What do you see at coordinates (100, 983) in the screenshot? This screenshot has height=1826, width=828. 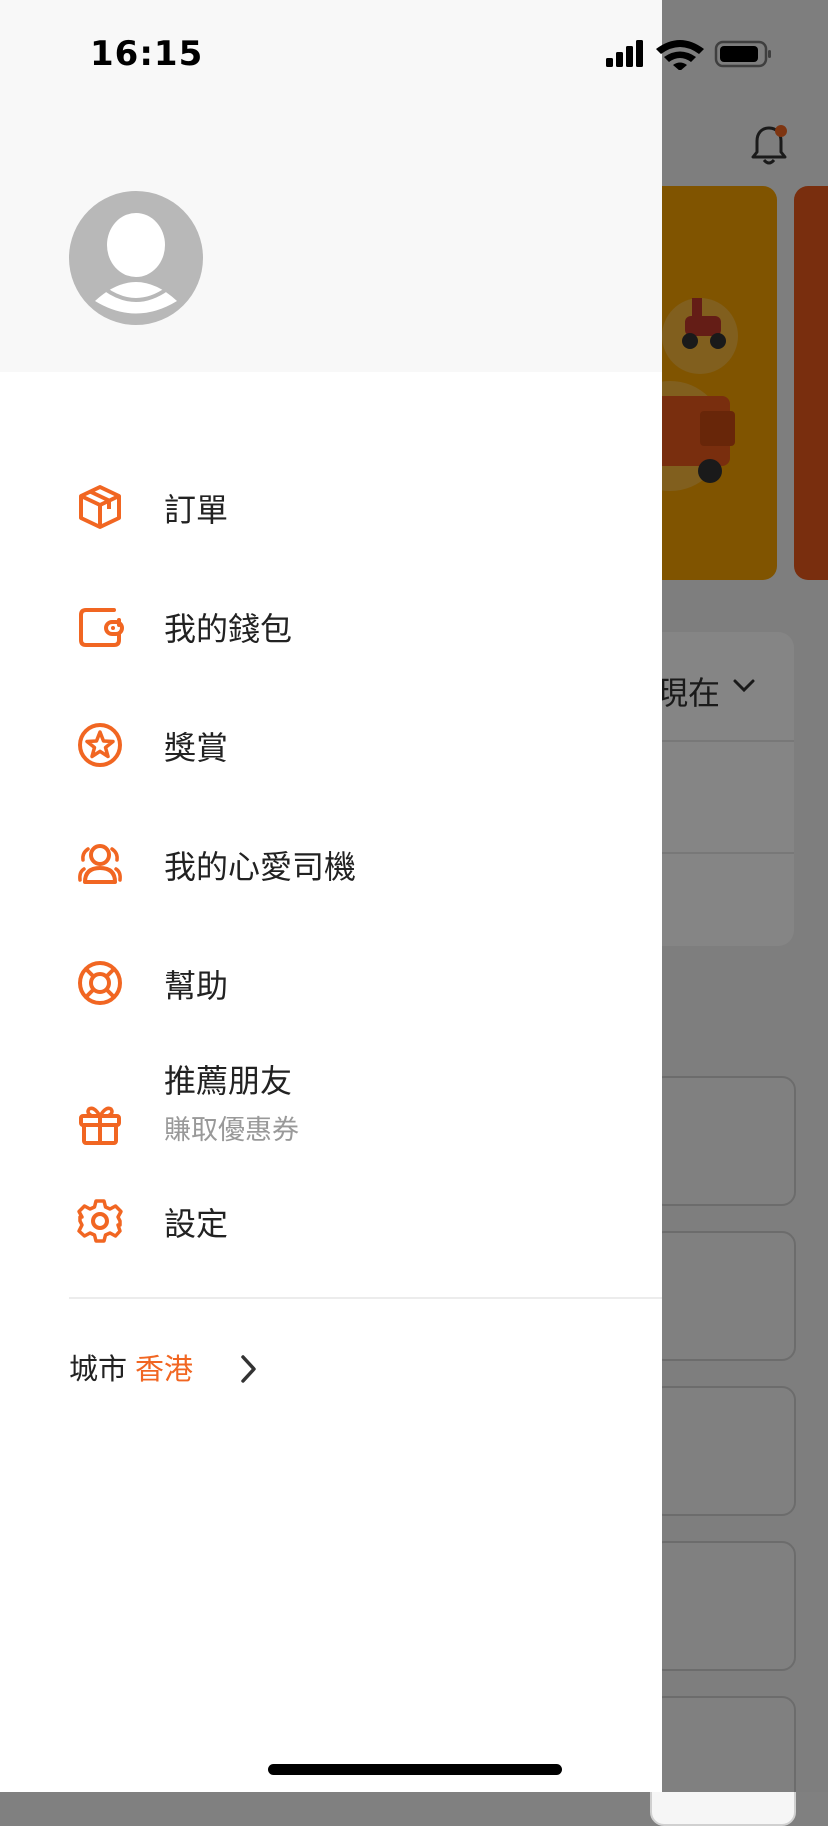 I see `lifebuoy-icon` at bounding box center [100, 983].